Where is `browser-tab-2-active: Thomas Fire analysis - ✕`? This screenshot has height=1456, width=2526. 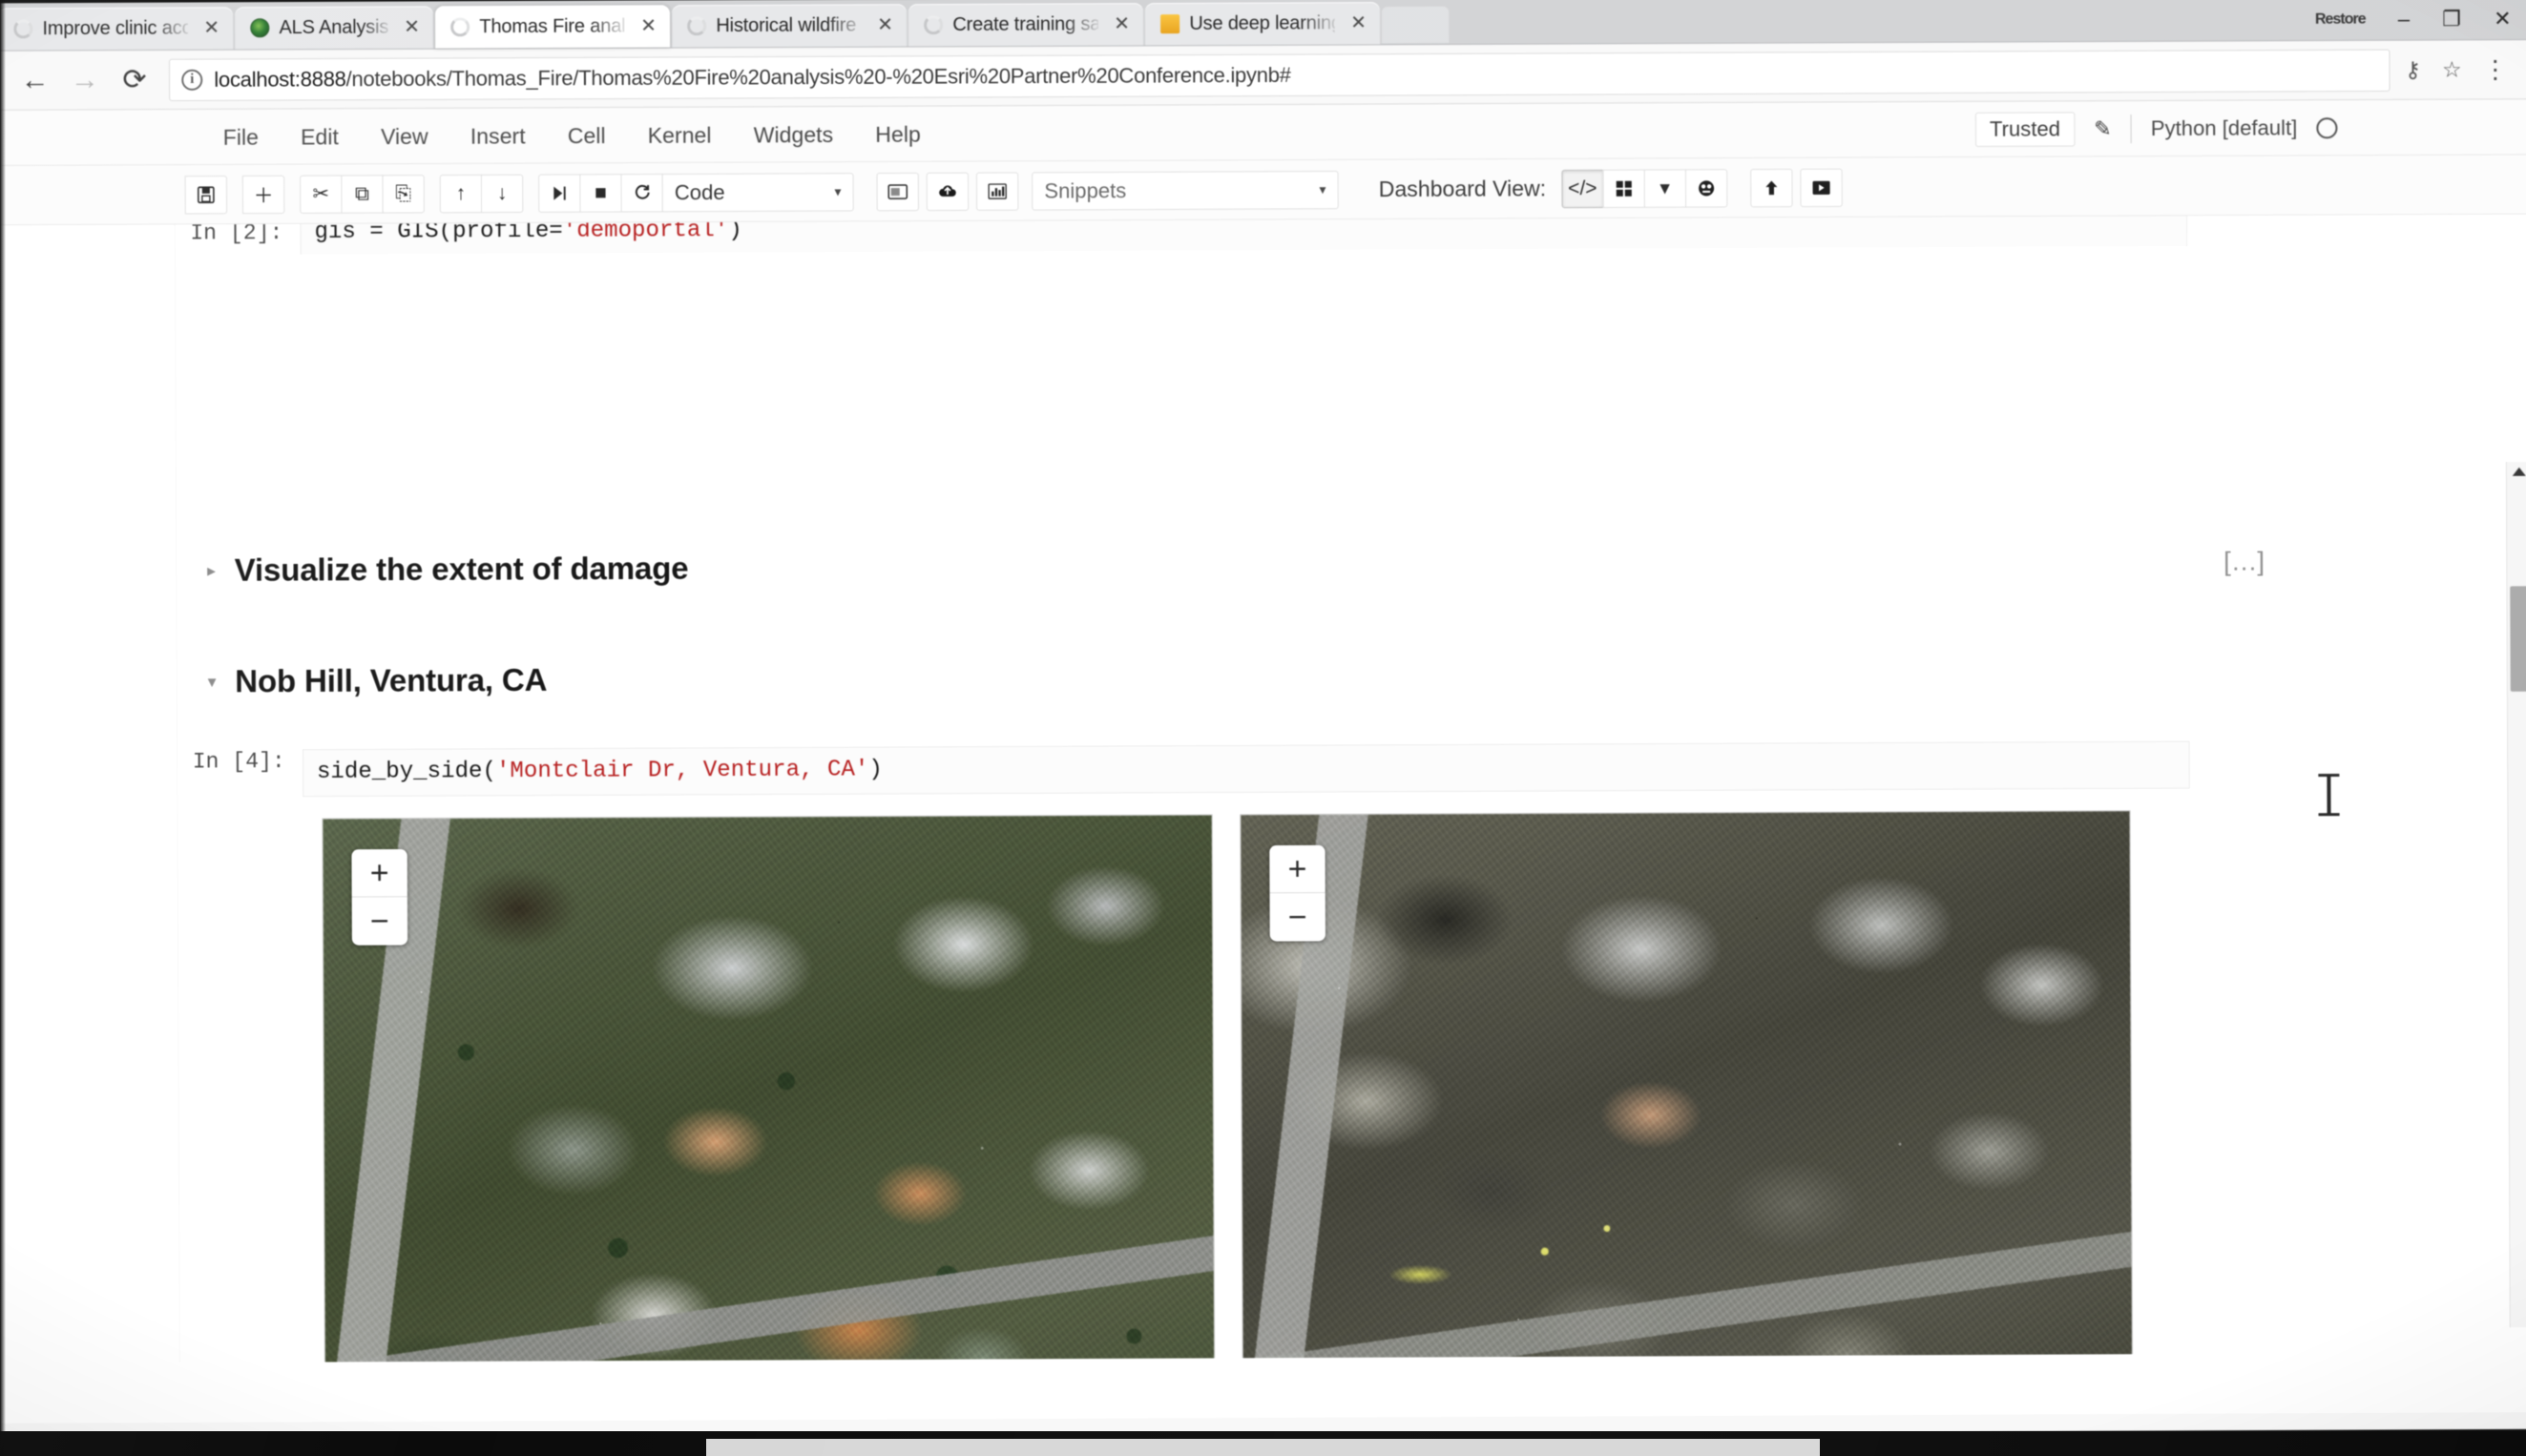 browser-tab-2-active: Thomas Fire analysis - ✕ is located at coordinates (553, 27).